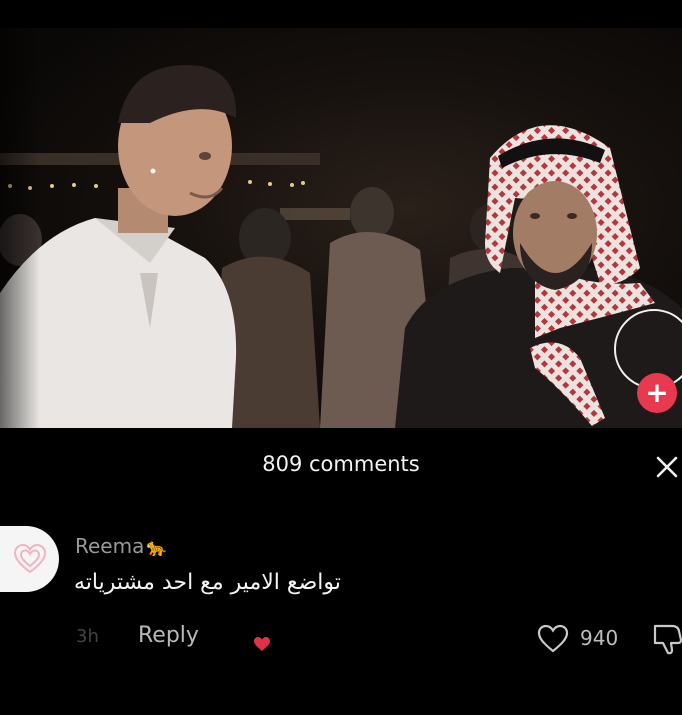 The height and width of the screenshot is (715, 682). I want to click on follow-button: +, so click(657, 393).